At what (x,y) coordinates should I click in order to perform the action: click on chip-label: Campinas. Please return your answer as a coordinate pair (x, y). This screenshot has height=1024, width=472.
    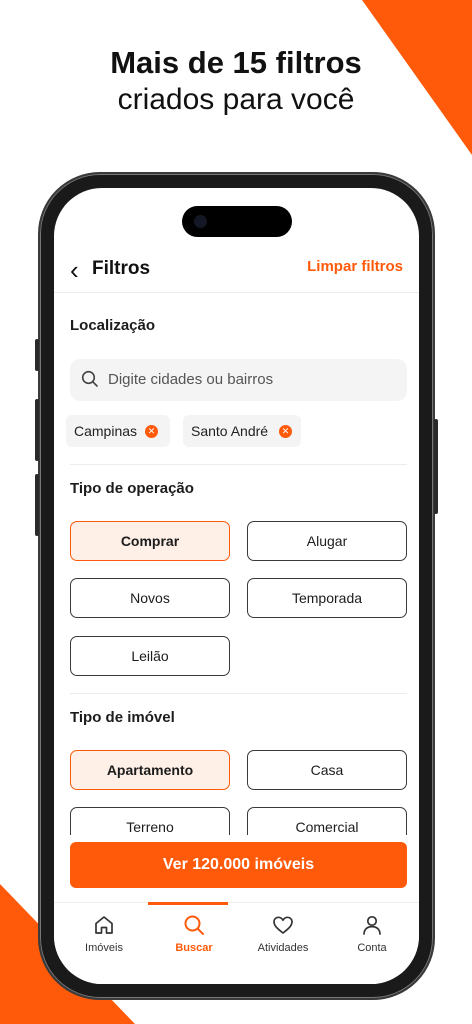
    Looking at the image, I should click on (106, 431).